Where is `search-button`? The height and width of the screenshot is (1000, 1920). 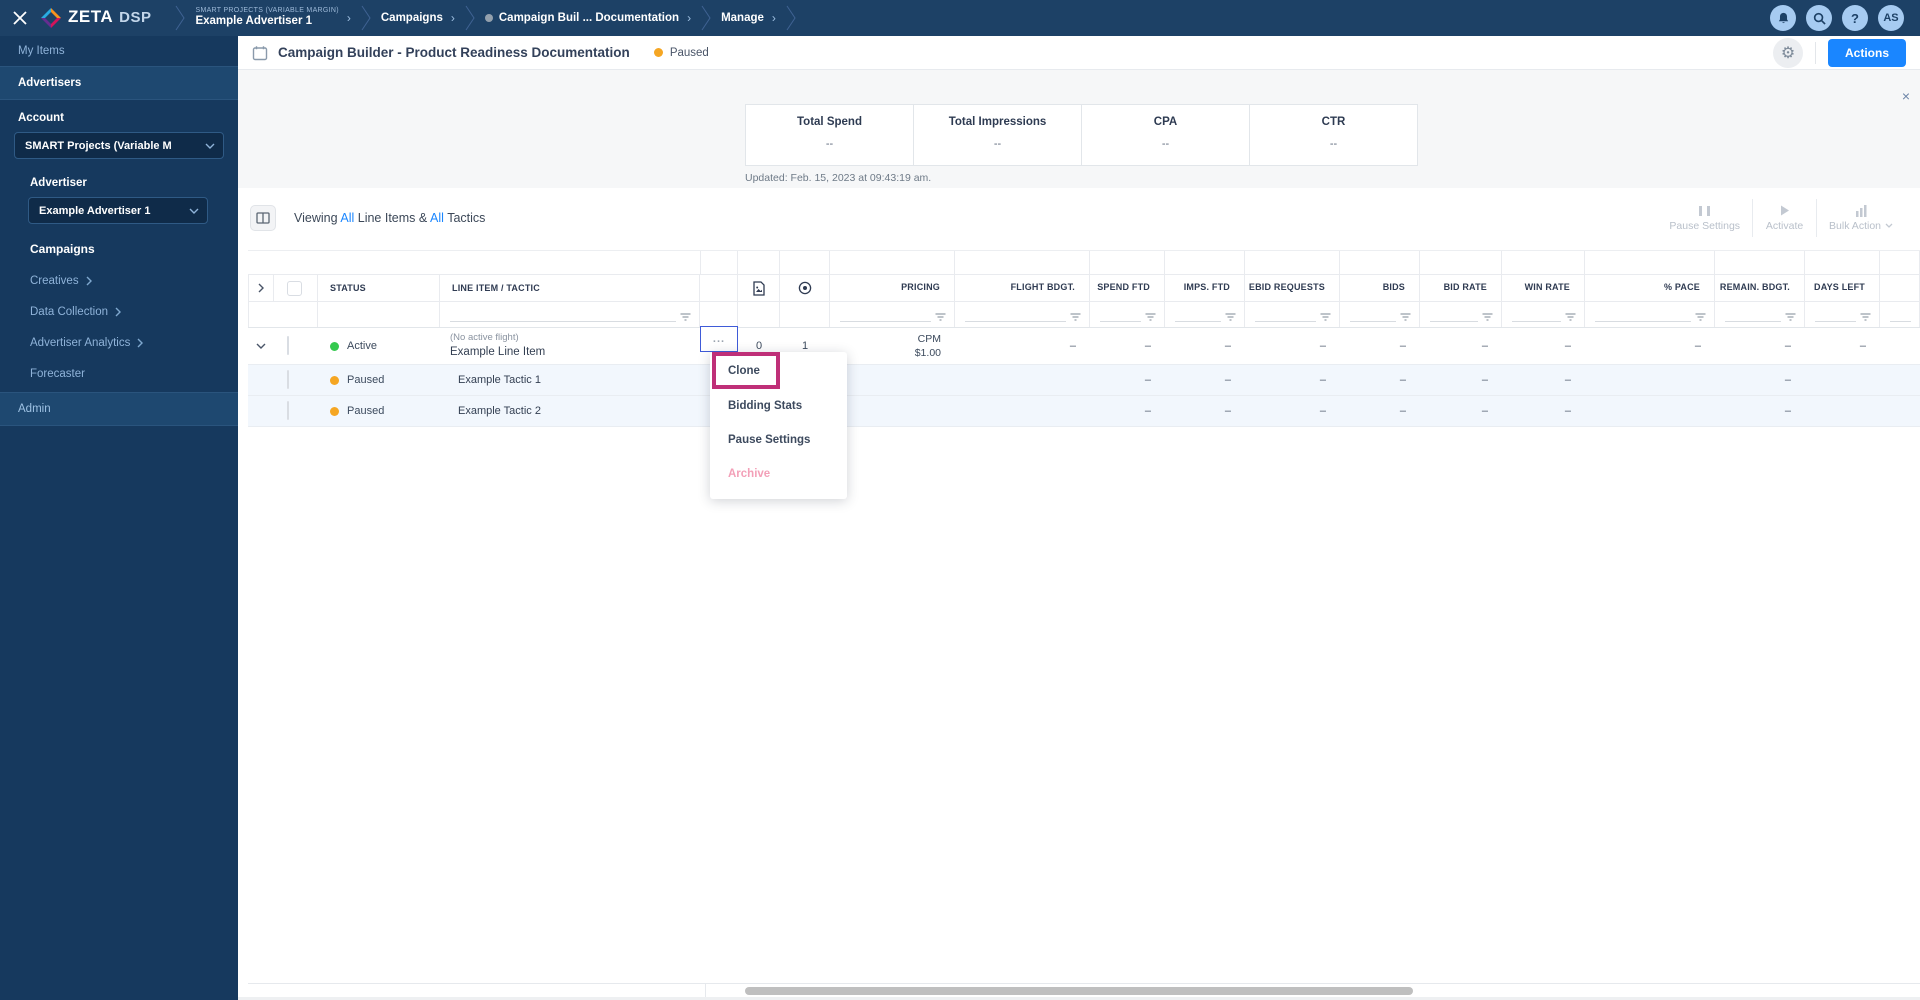
search-button is located at coordinates (1819, 18).